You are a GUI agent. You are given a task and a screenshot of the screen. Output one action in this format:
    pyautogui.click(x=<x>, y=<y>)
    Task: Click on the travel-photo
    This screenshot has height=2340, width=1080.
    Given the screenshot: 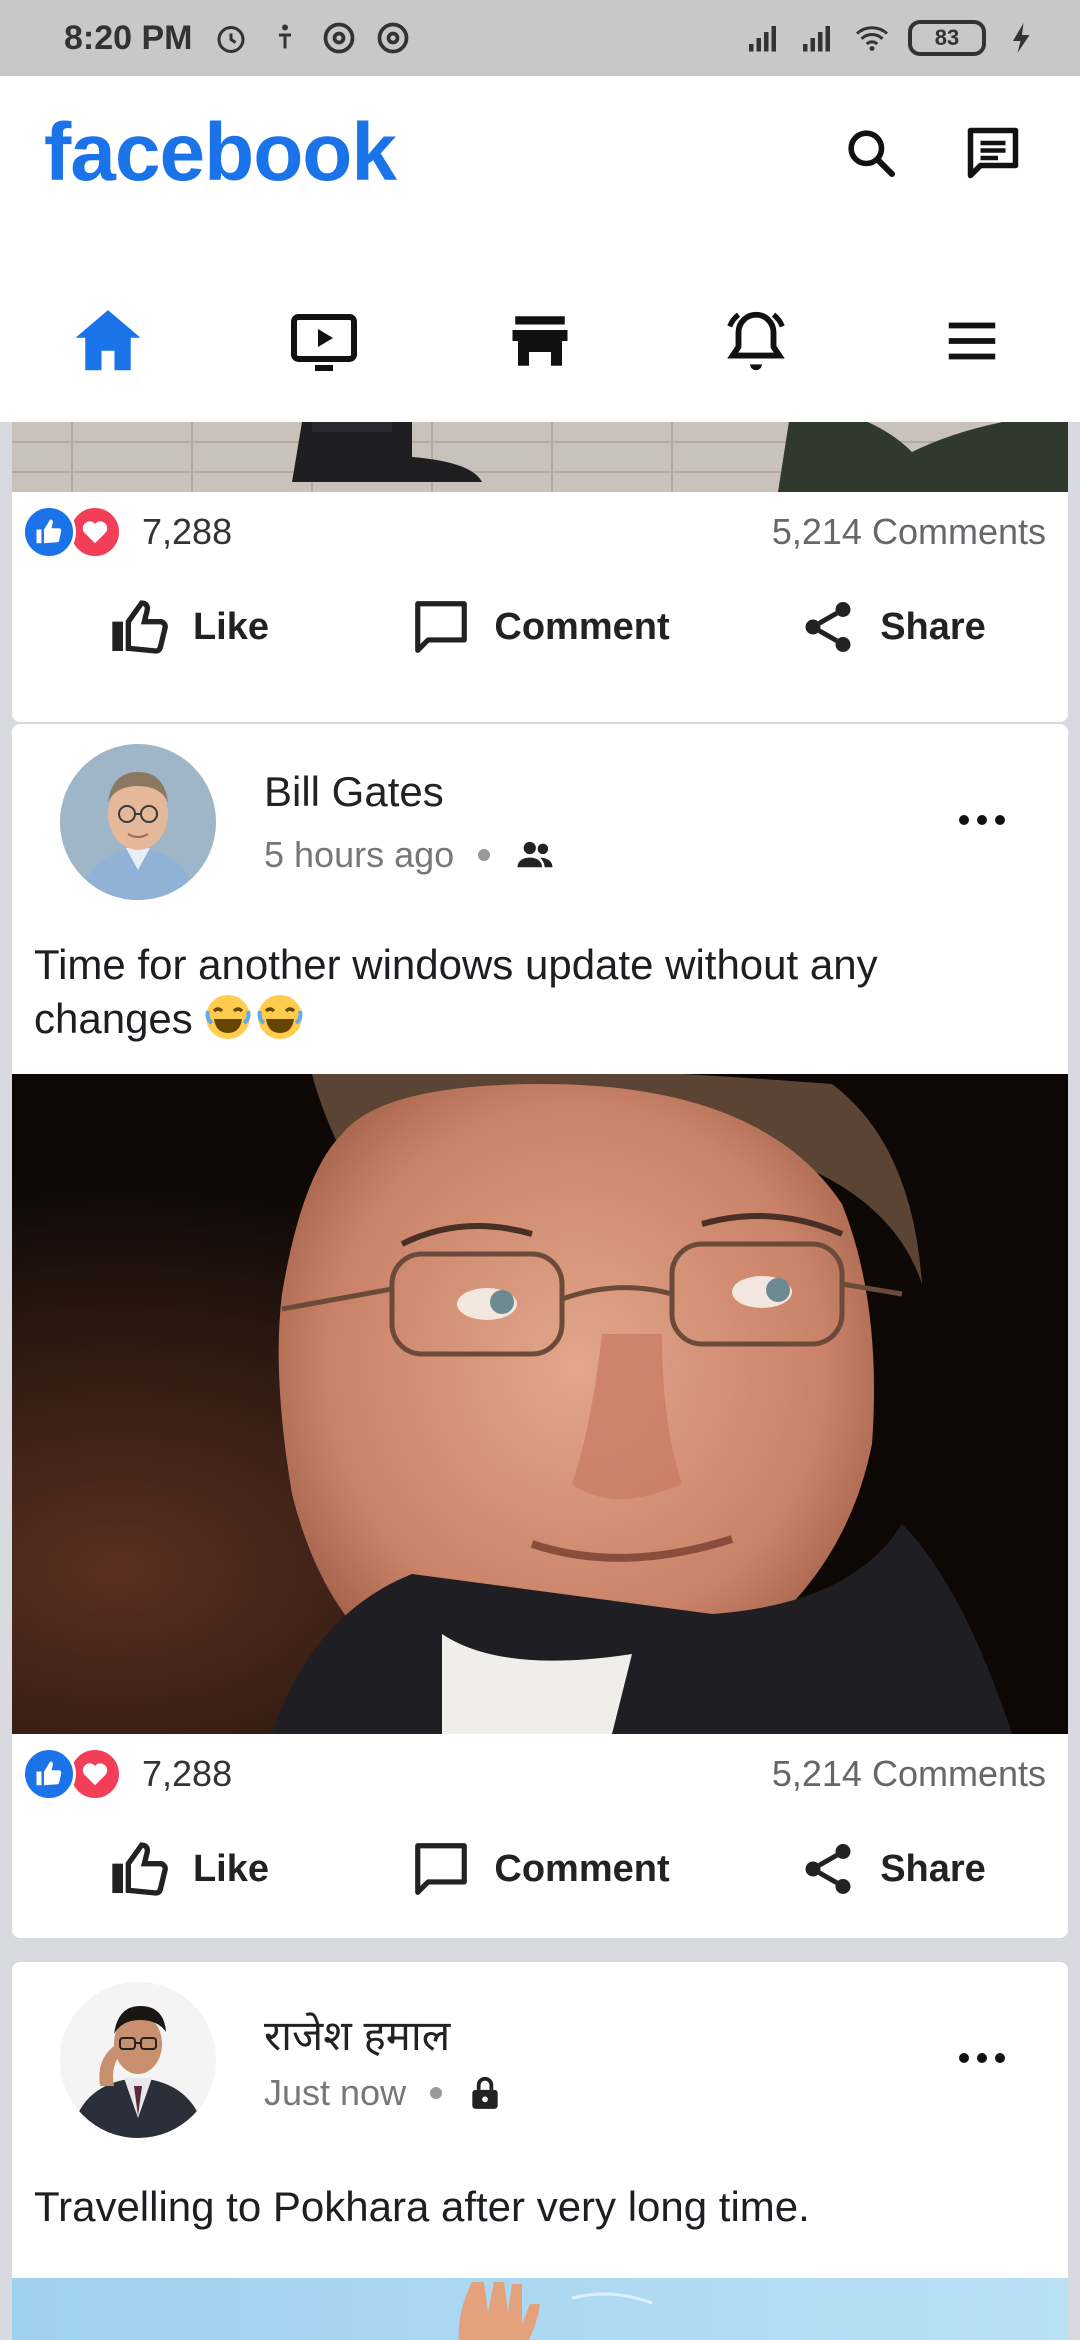 What is the action you would take?
    pyautogui.click(x=540, y=2309)
    